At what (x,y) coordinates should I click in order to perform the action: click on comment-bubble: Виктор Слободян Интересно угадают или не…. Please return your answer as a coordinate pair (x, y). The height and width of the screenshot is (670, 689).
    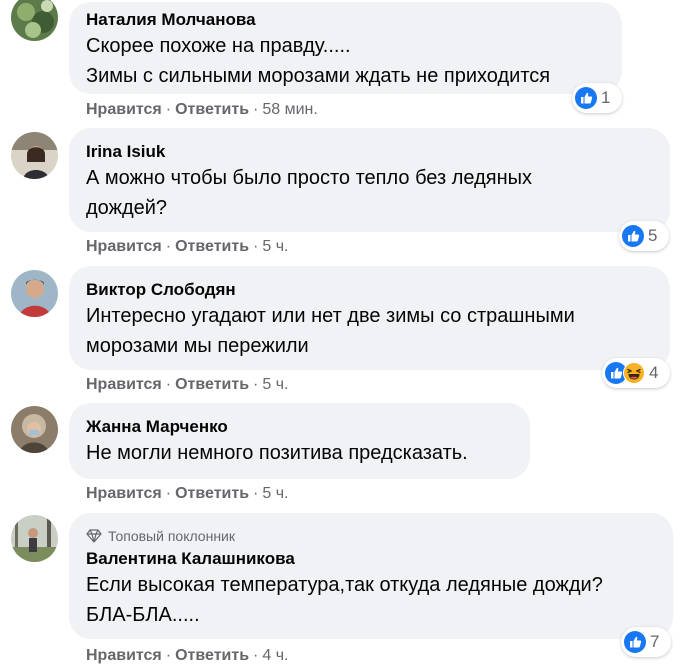
    Looking at the image, I should click on (369, 318).